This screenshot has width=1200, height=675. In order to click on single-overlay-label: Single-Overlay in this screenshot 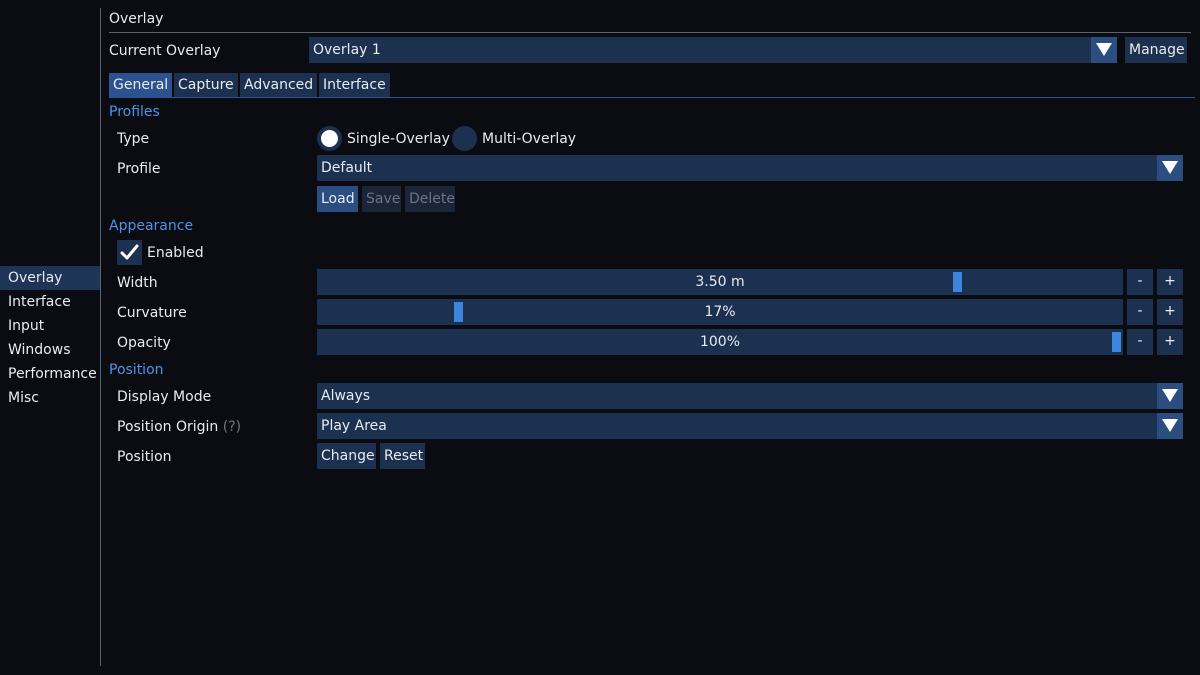, I will do `click(398, 139)`.